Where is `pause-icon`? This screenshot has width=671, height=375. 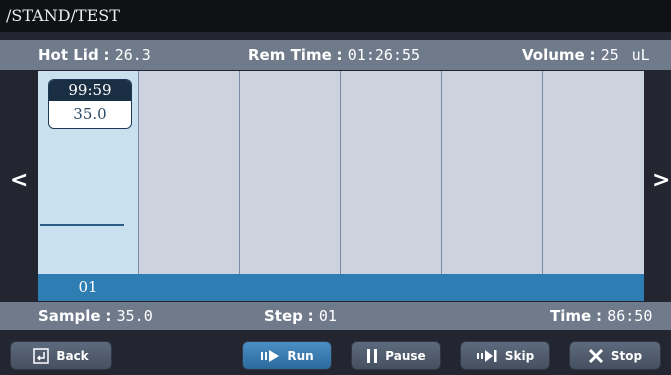 pause-icon is located at coordinates (372, 356).